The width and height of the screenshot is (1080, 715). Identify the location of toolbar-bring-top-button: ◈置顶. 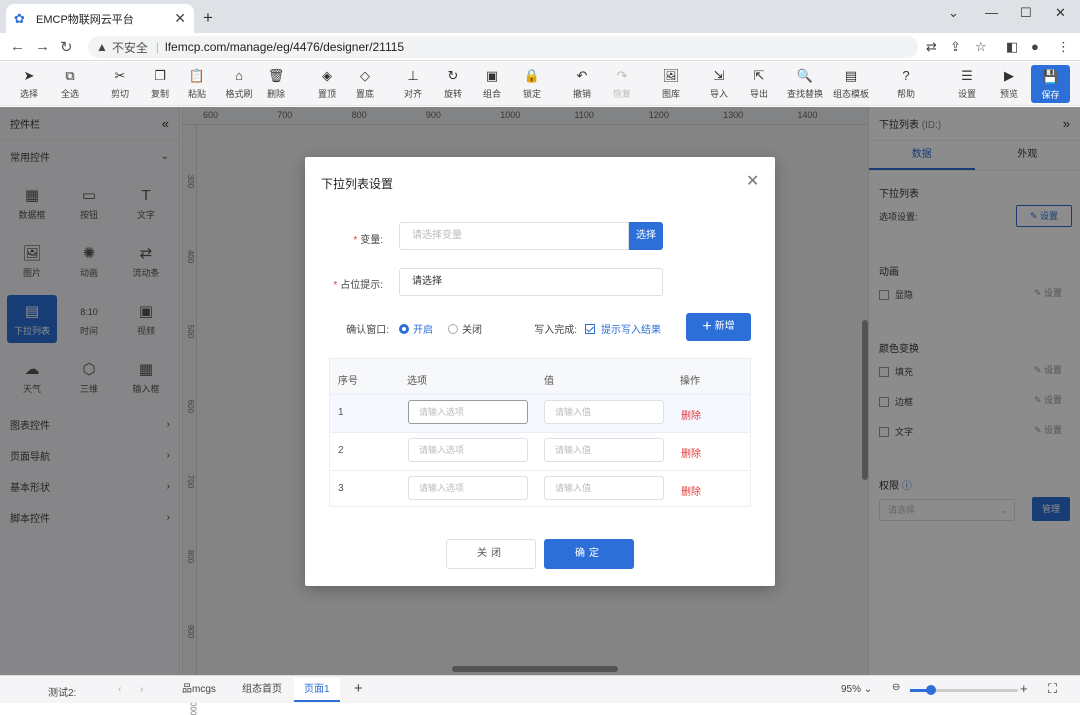
(327, 83).